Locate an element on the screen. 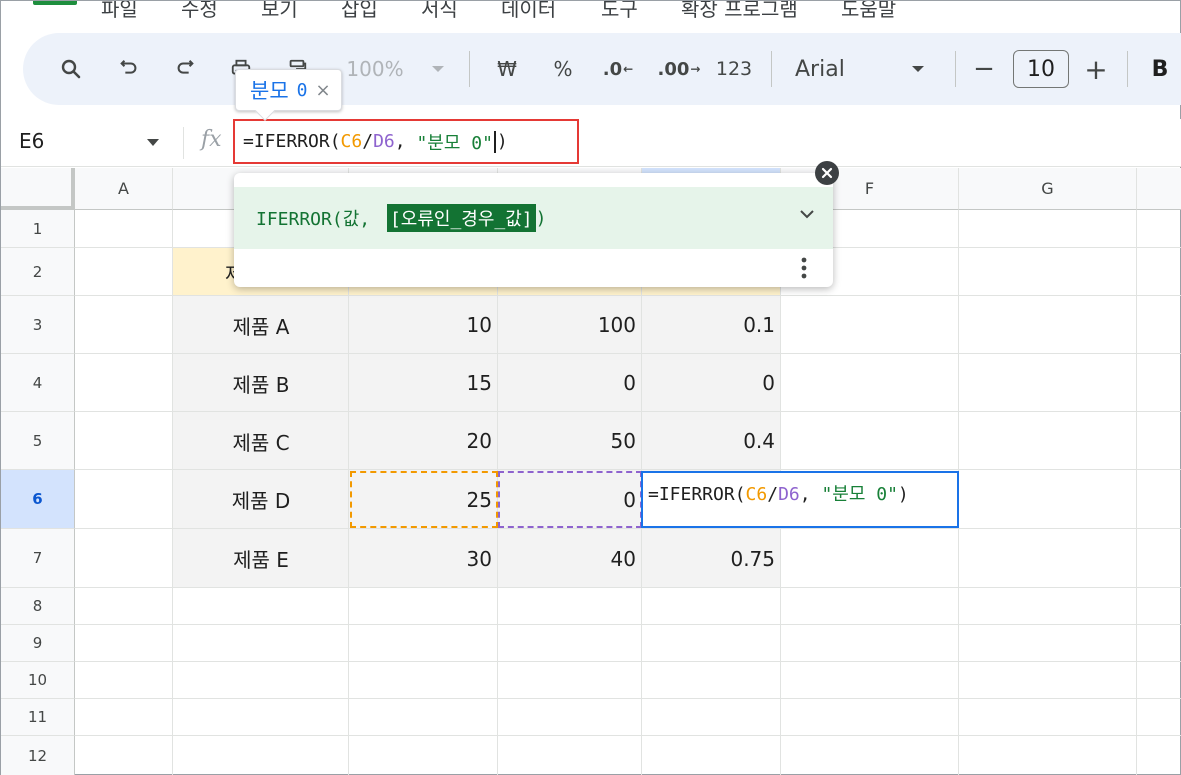 Image resolution: width=1181 pixels, height=775 pixels. cell-d3: 100 is located at coordinates (570, 325).